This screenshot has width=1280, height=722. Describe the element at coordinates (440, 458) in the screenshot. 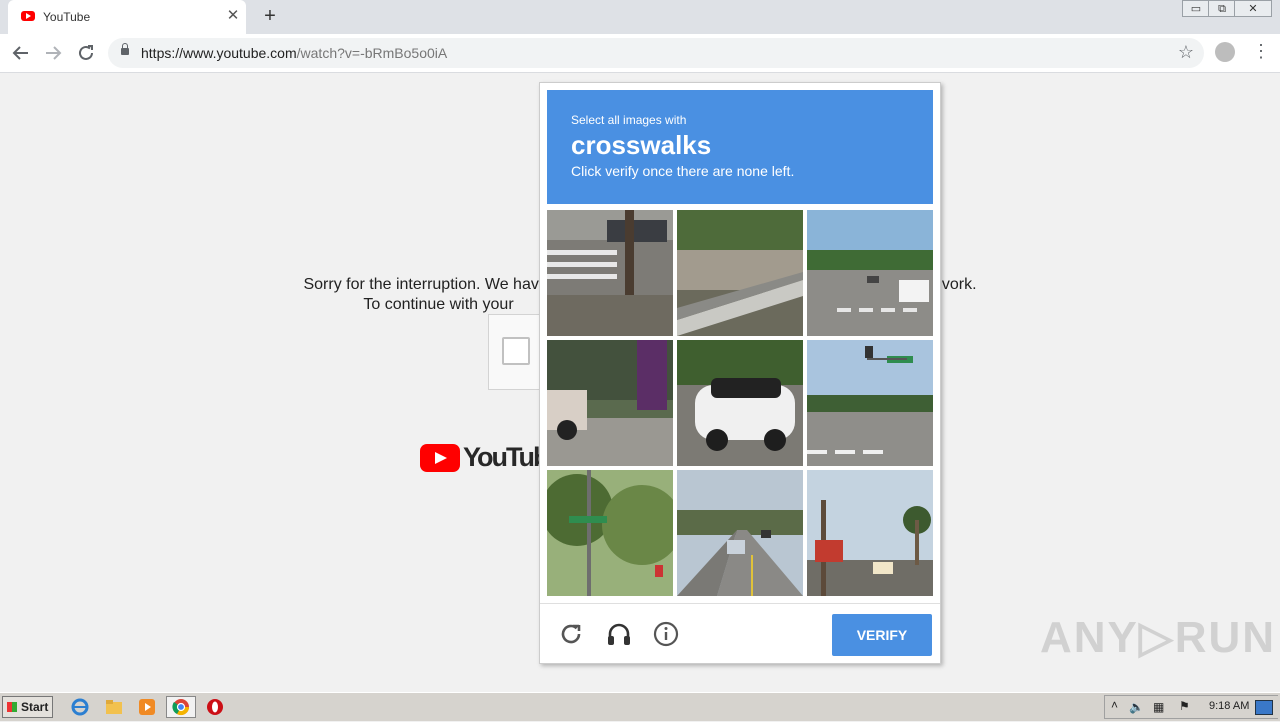

I see `youtube-play-icon` at that location.